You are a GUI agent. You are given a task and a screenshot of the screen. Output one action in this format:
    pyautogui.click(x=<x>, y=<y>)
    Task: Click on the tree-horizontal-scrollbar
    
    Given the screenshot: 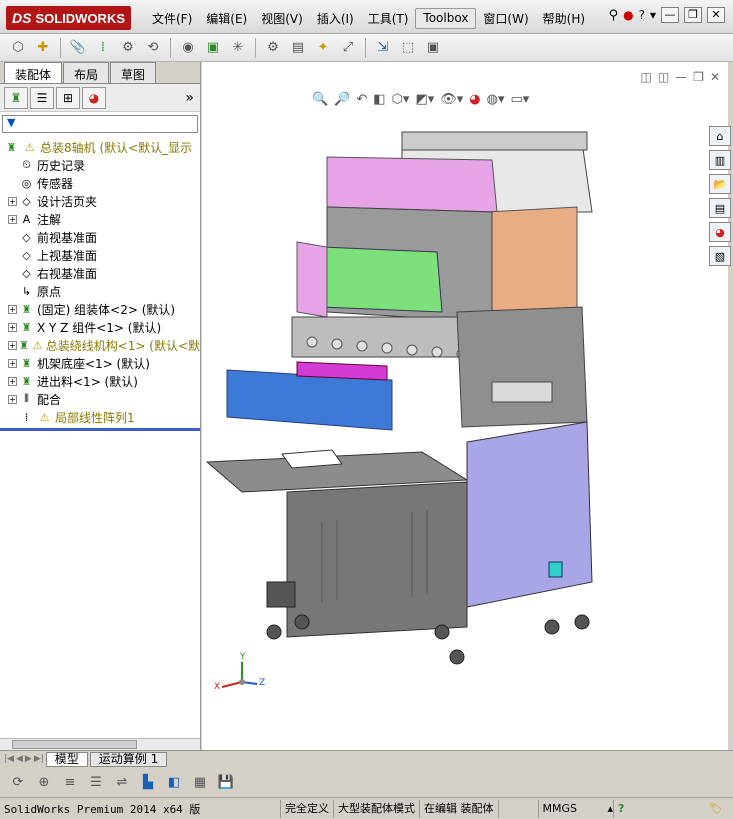 What is the action you would take?
    pyautogui.click(x=100, y=744)
    